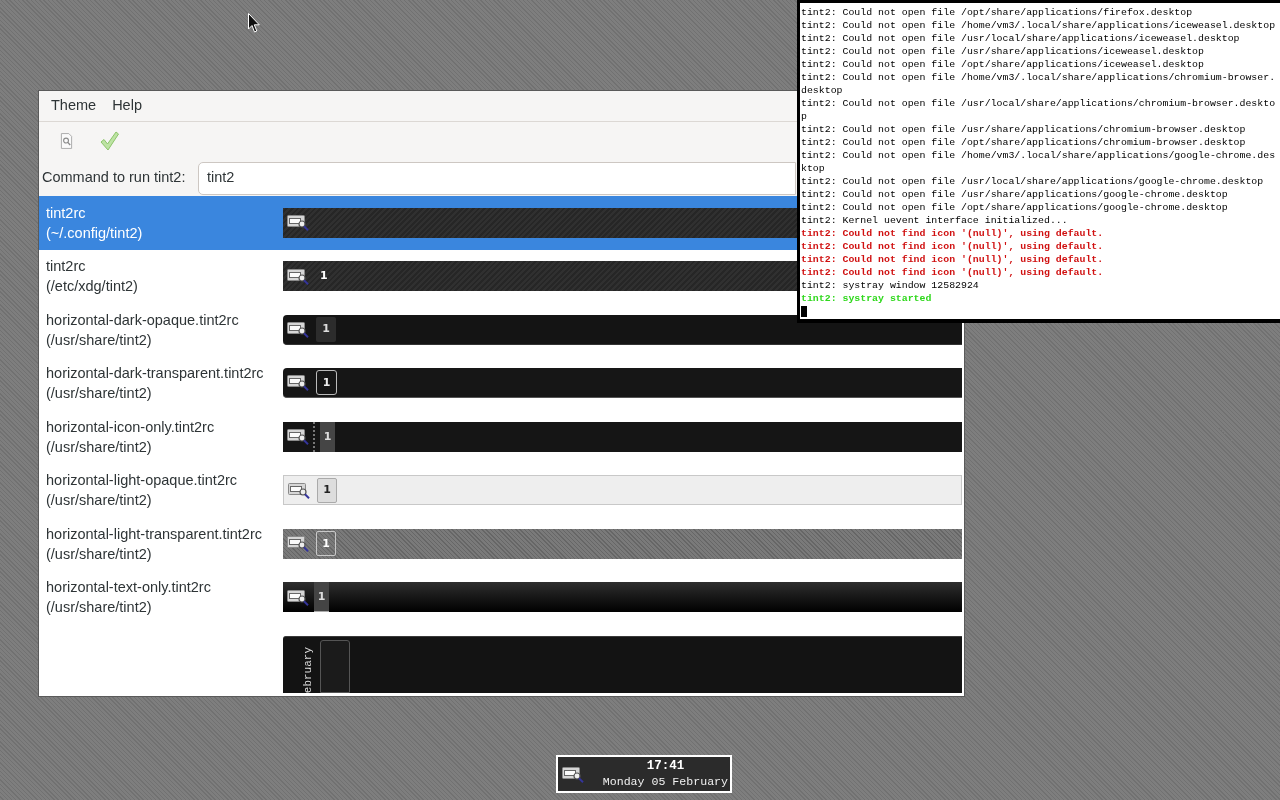 The image size is (1280, 800). I want to click on theme-name: horizontal-dark-transparent.tint2rc, so click(155, 374).